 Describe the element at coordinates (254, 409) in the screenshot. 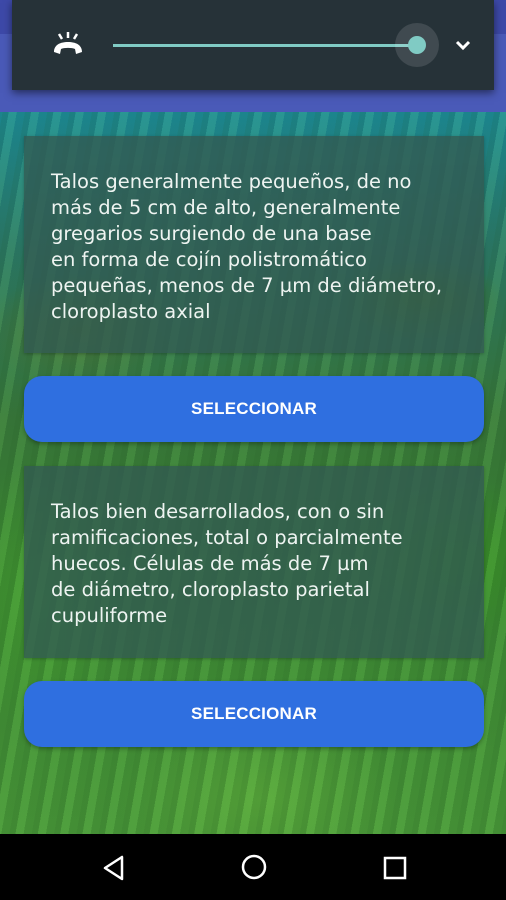

I see `select-button-1: SELECCIONAR` at that location.